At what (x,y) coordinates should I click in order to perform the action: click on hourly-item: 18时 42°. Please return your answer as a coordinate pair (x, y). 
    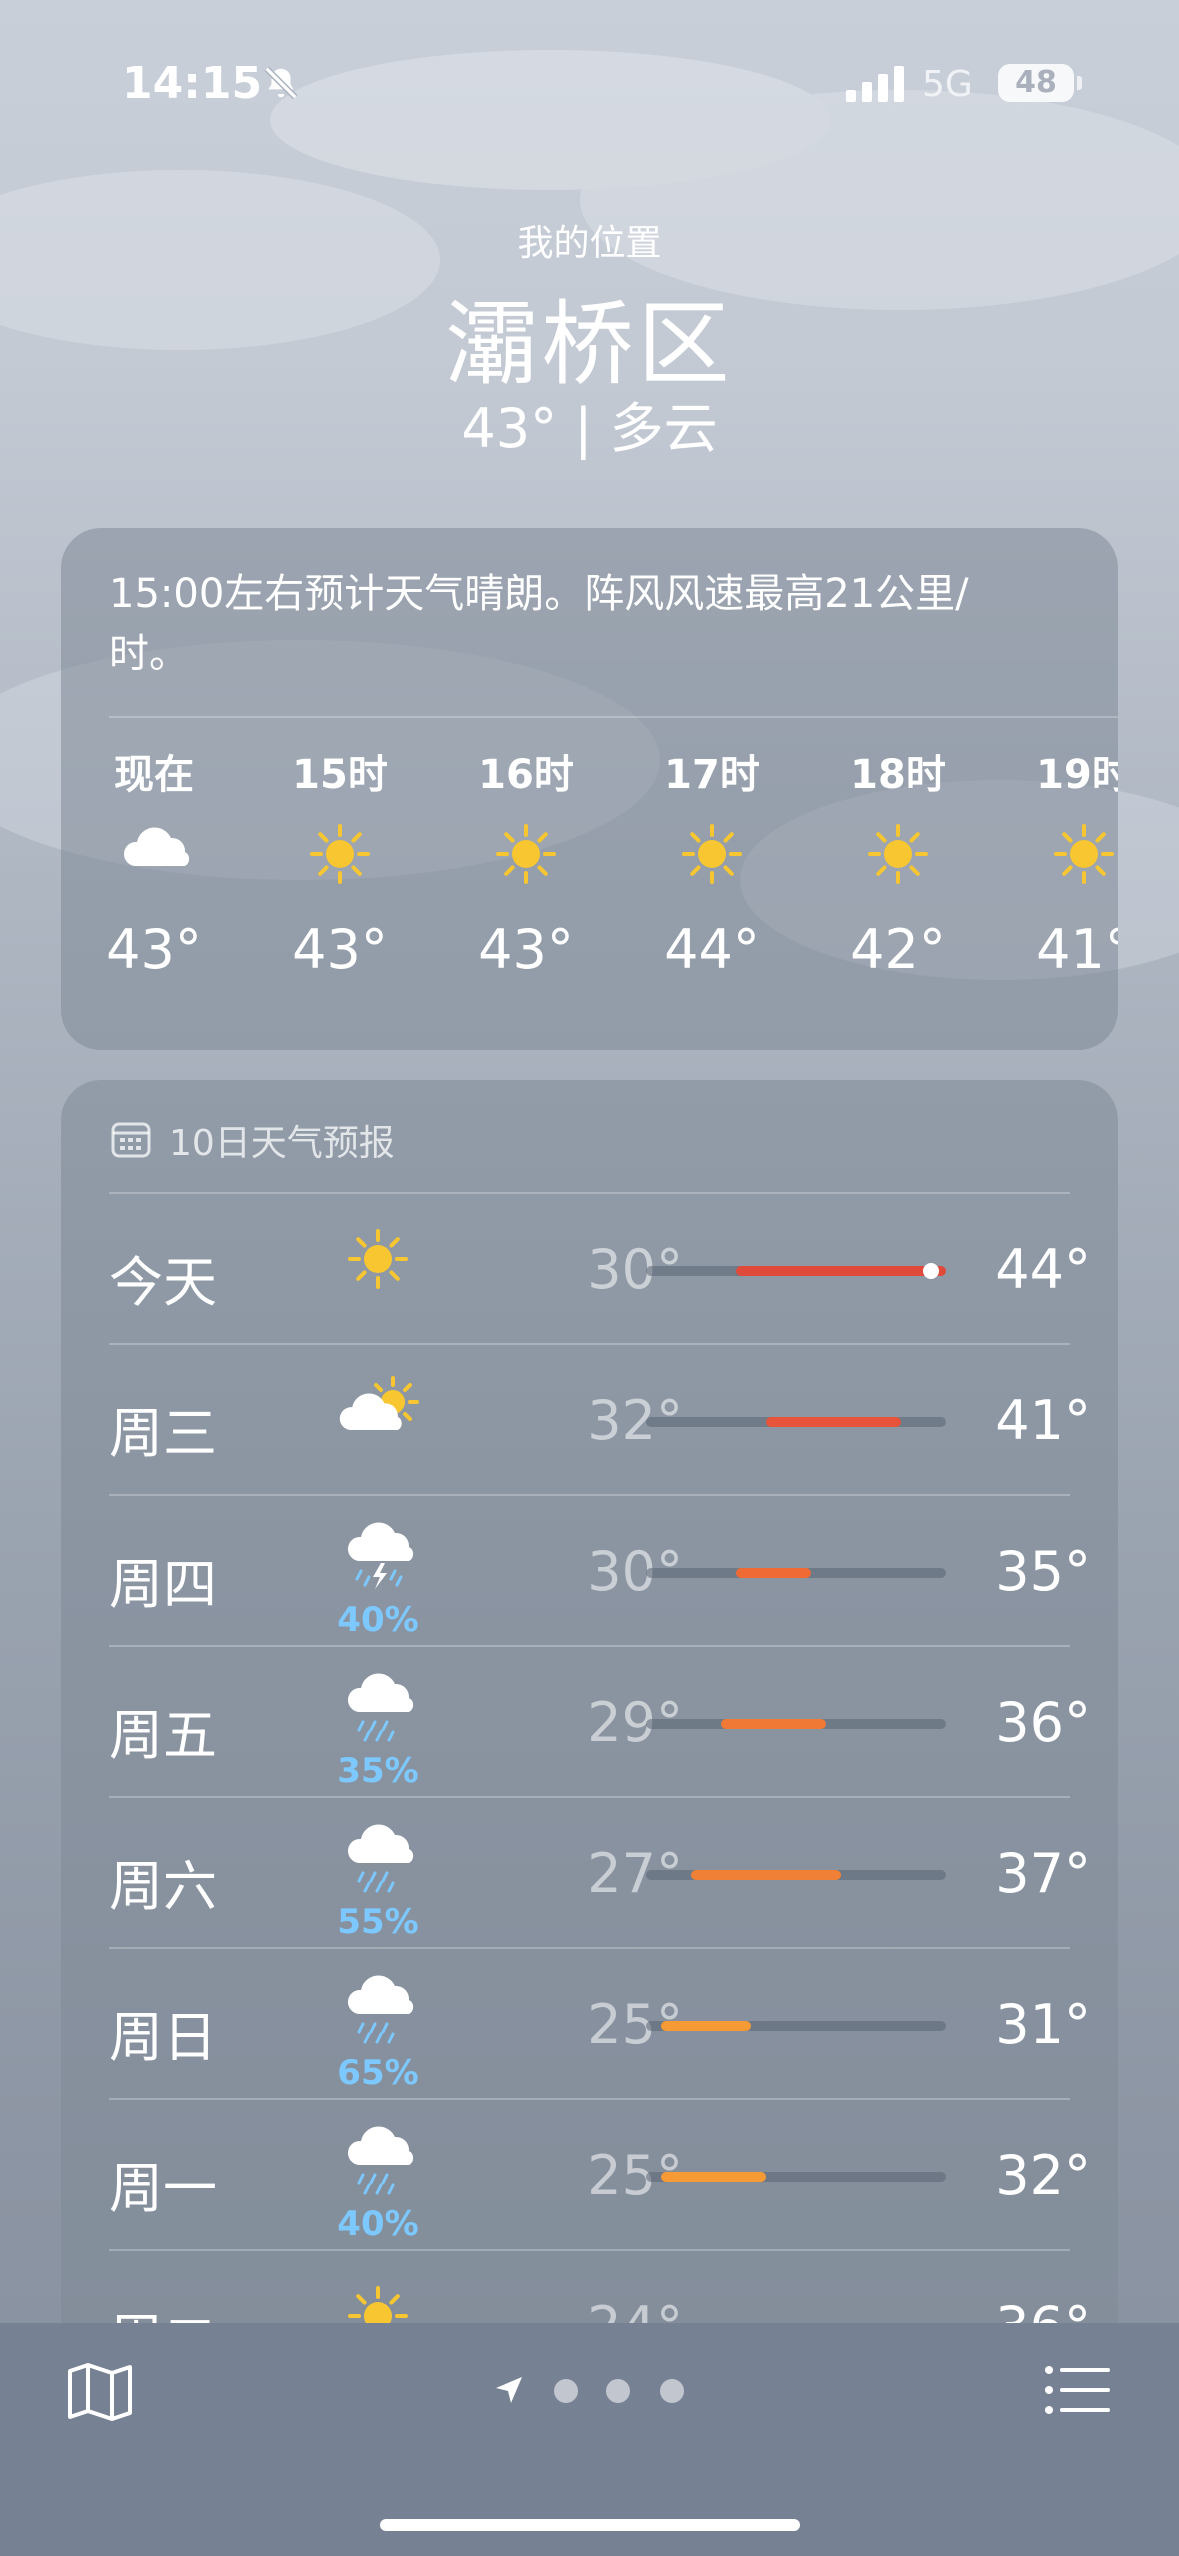
    Looking at the image, I should click on (898, 861).